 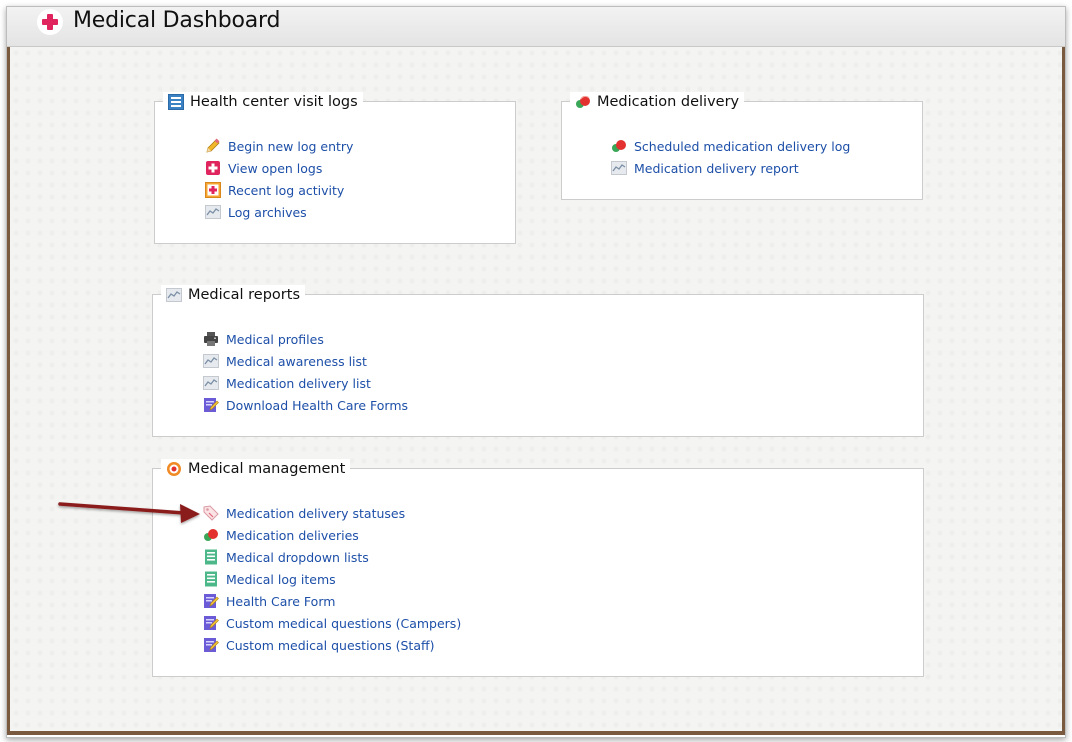 I want to click on link-recent-log-activity: Recent log activity, so click(x=279, y=190).